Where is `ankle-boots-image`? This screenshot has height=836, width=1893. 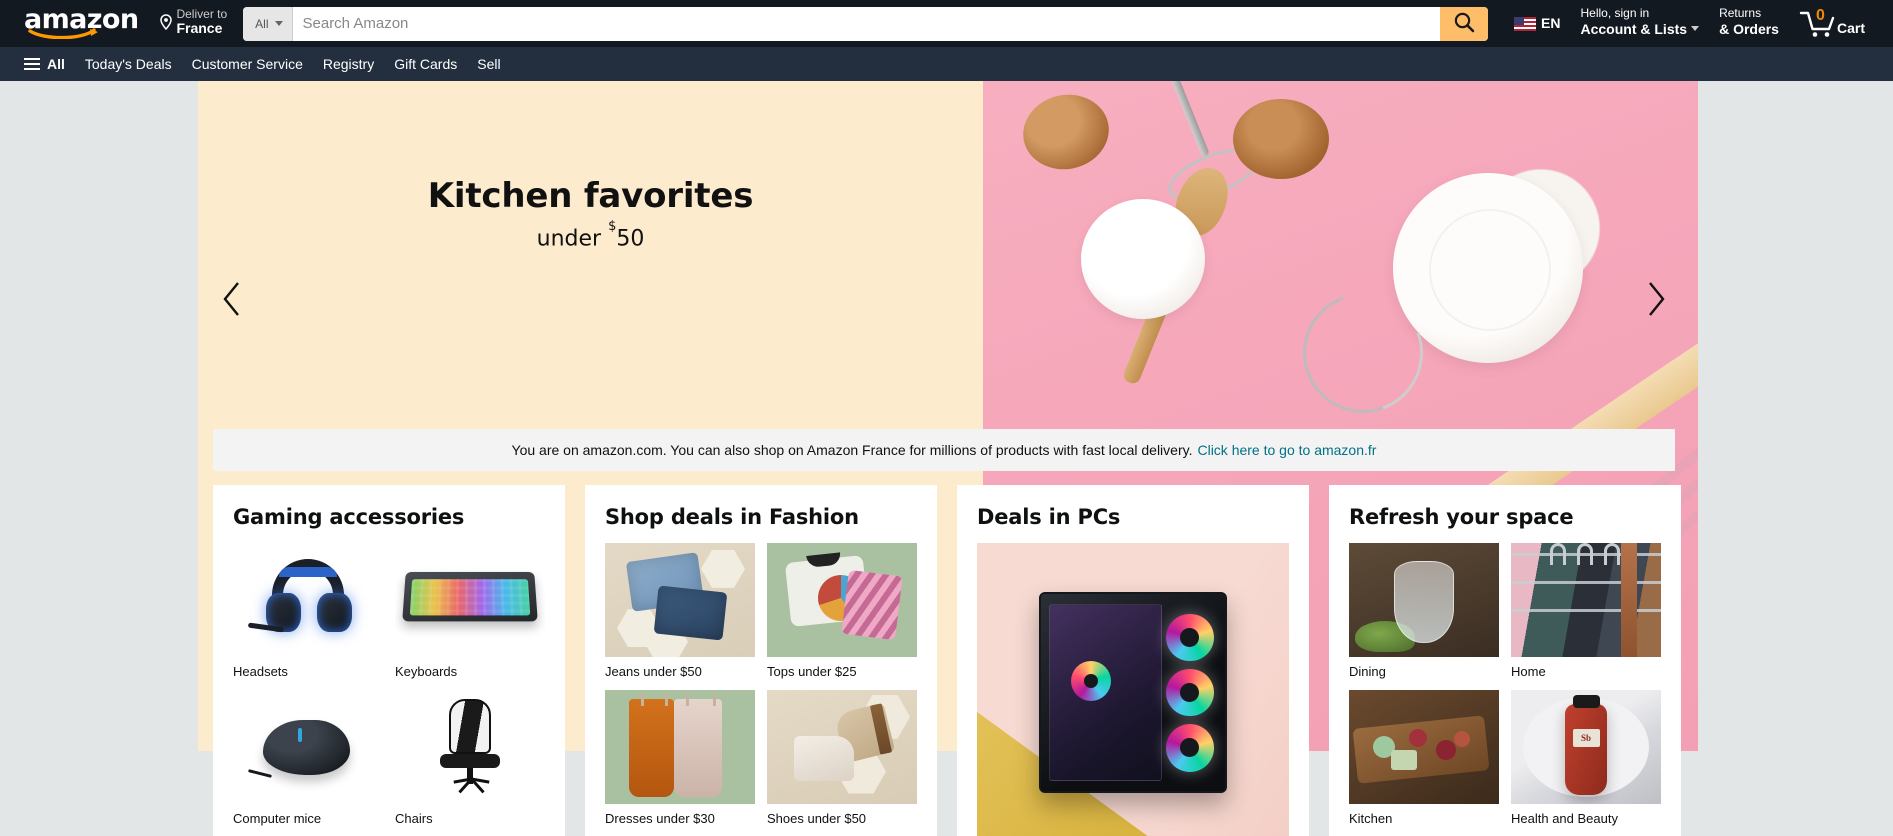 ankle-boots-image is located at coordinates (842, 747).